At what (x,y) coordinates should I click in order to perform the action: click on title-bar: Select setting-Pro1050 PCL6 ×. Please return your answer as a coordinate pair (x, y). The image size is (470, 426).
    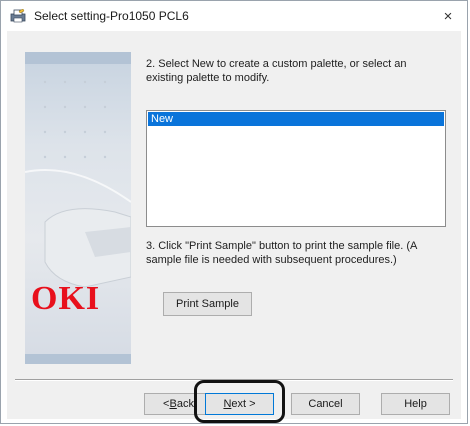
    Looking at the image, I should click on (234, 16).